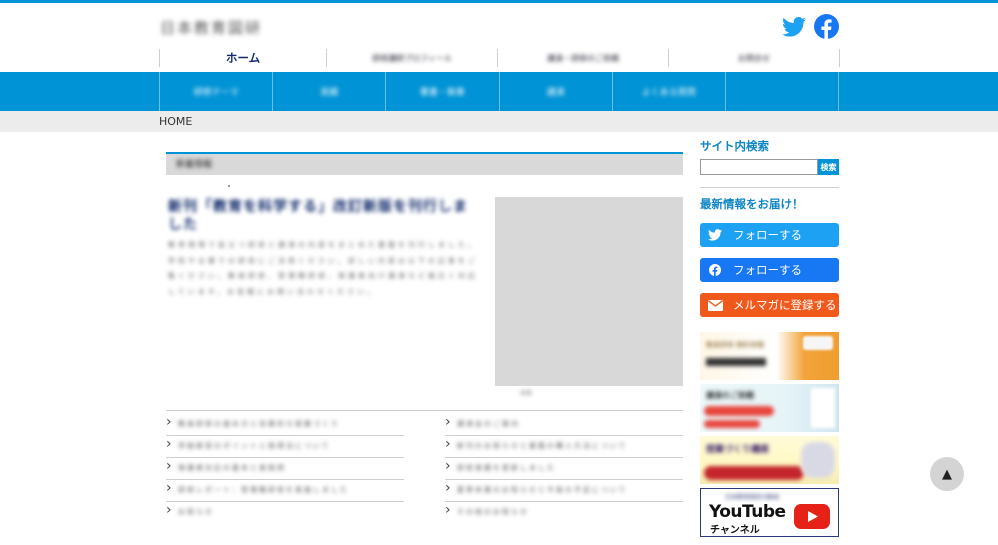 The width and height of the screenshot is (998, 545). I want to click on banner-1-text: 教員研修 無料体験, so click(735, 345).